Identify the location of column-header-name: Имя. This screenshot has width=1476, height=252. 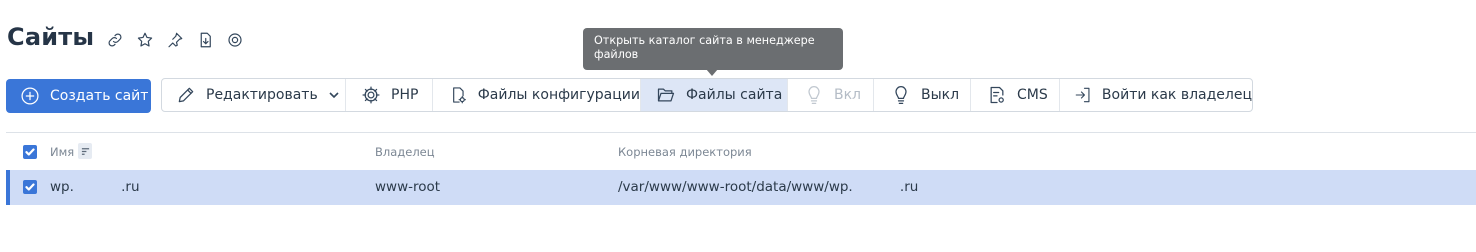
(62, 152).